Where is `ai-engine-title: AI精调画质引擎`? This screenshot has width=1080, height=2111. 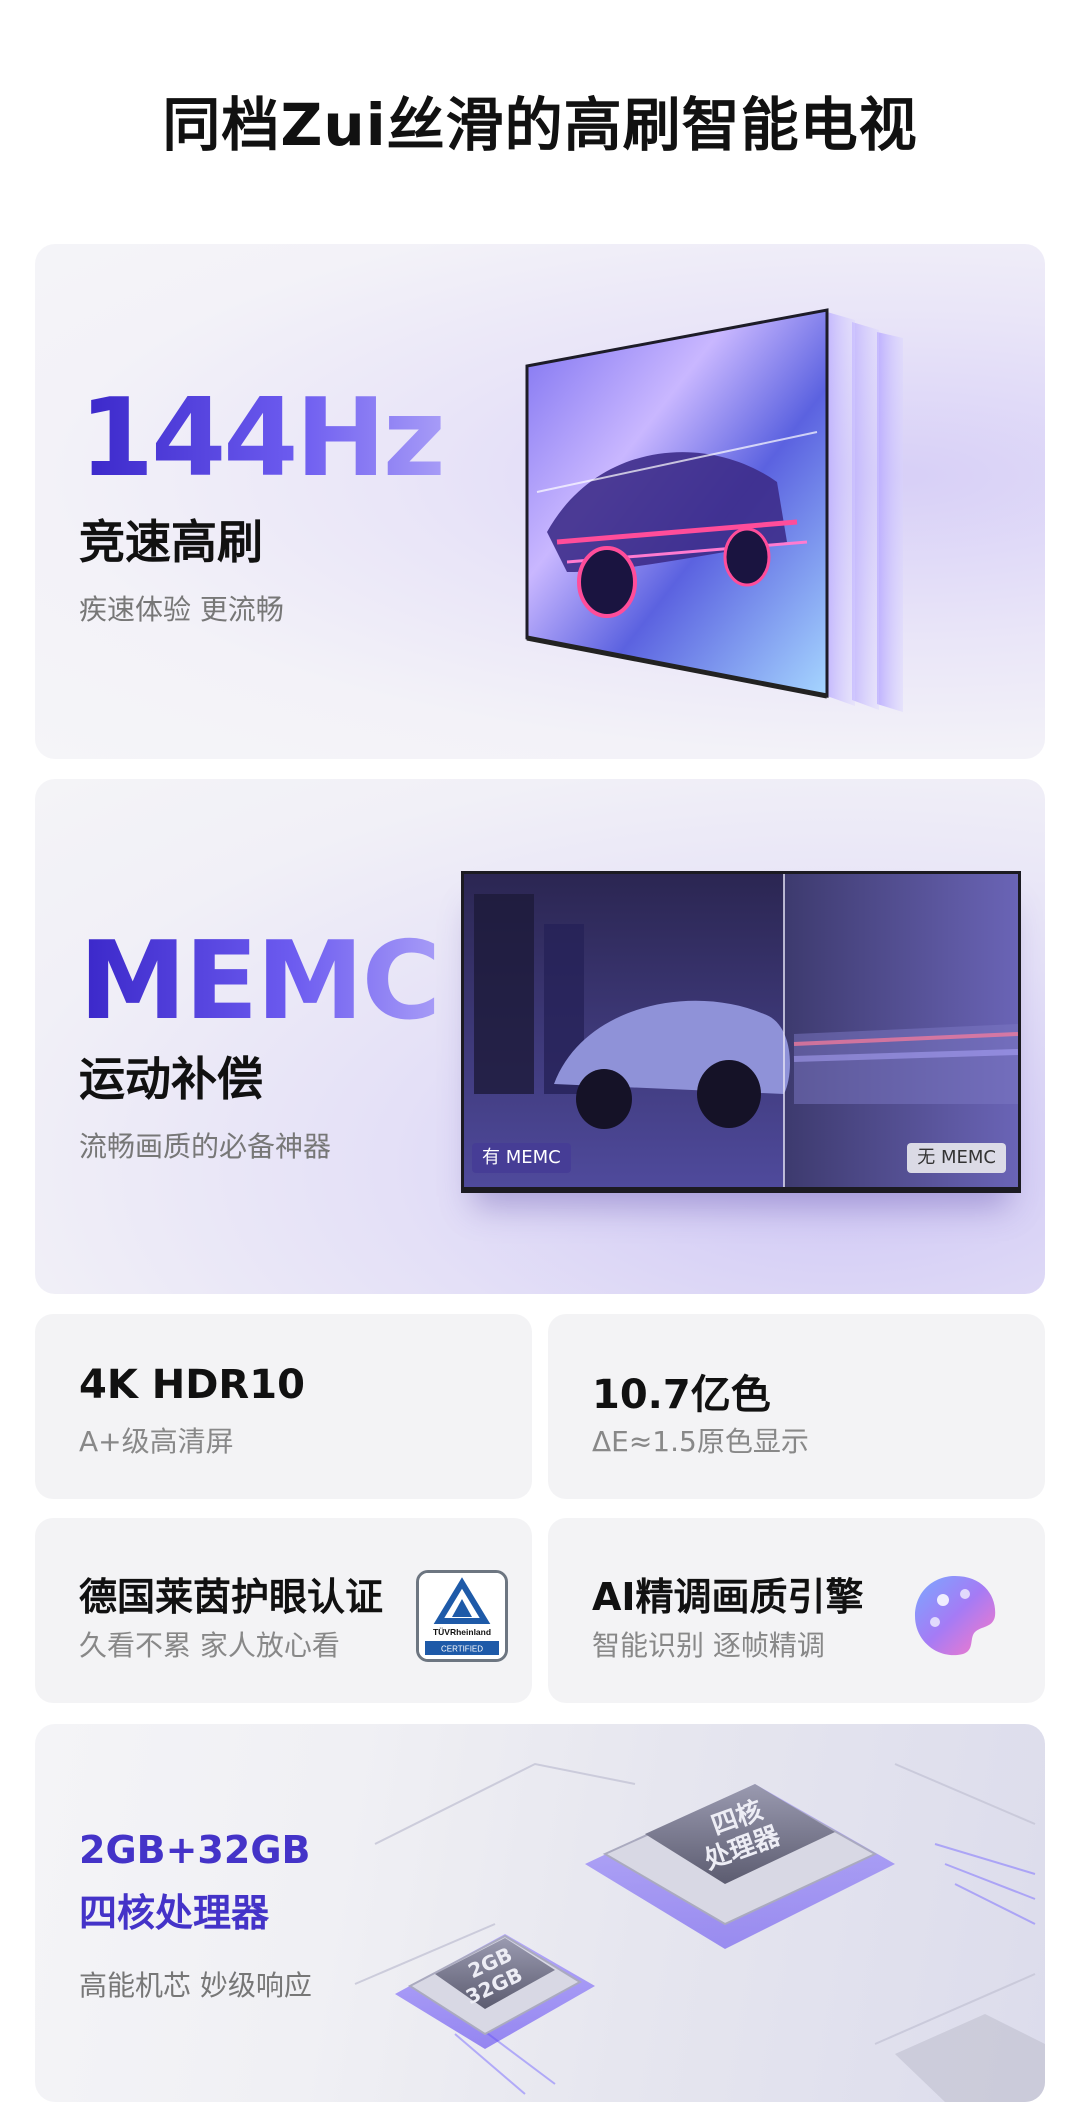 ai-engine-title: AI精调画质引擎 is located at coordinates (728, 1597).